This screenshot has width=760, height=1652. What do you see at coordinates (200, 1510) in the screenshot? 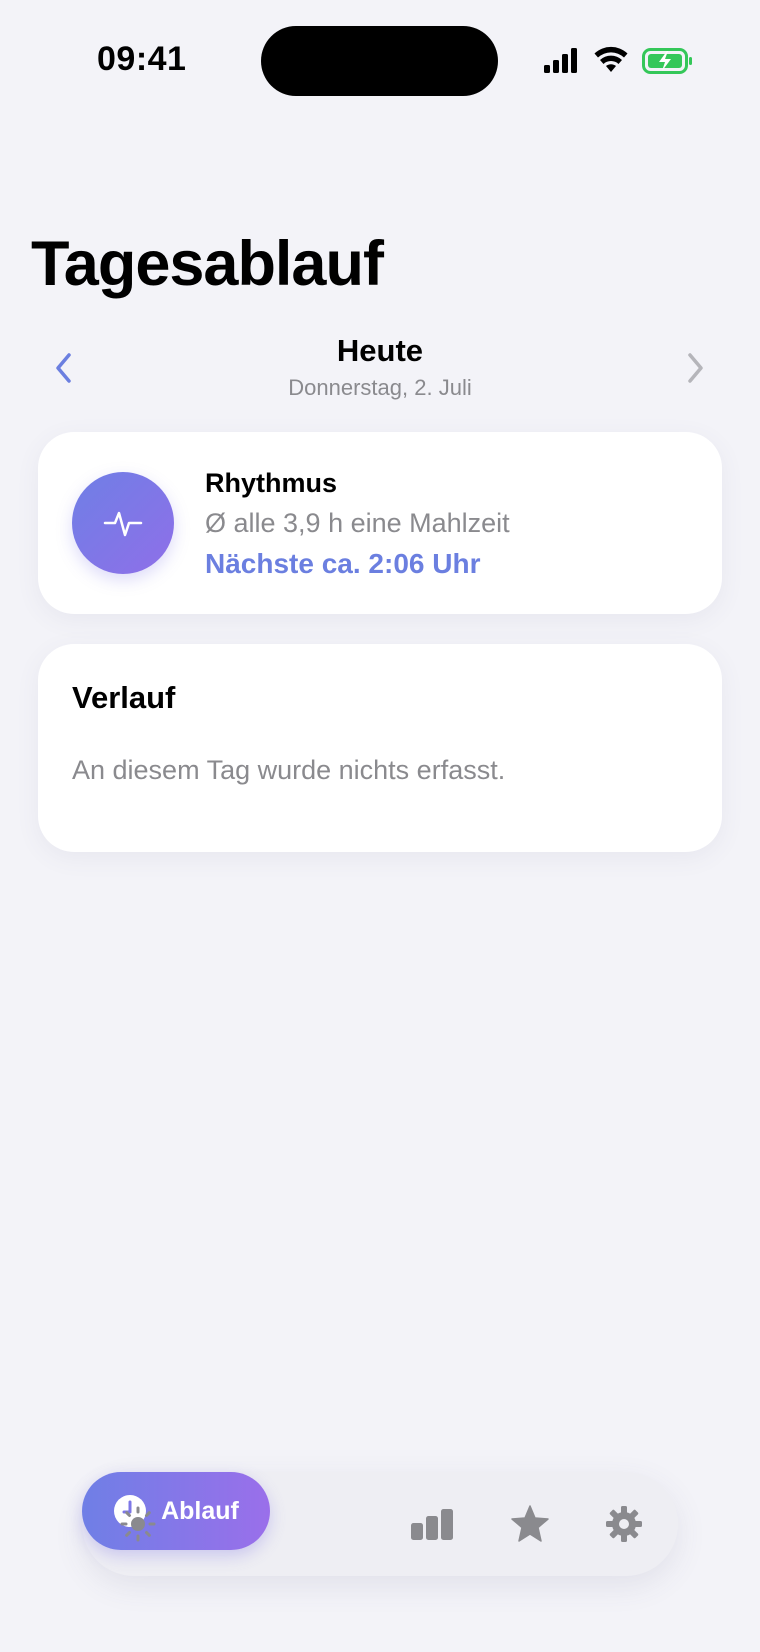
I see `tab-ablauf-label: Ablauf` at bounding box center [200, 1510].